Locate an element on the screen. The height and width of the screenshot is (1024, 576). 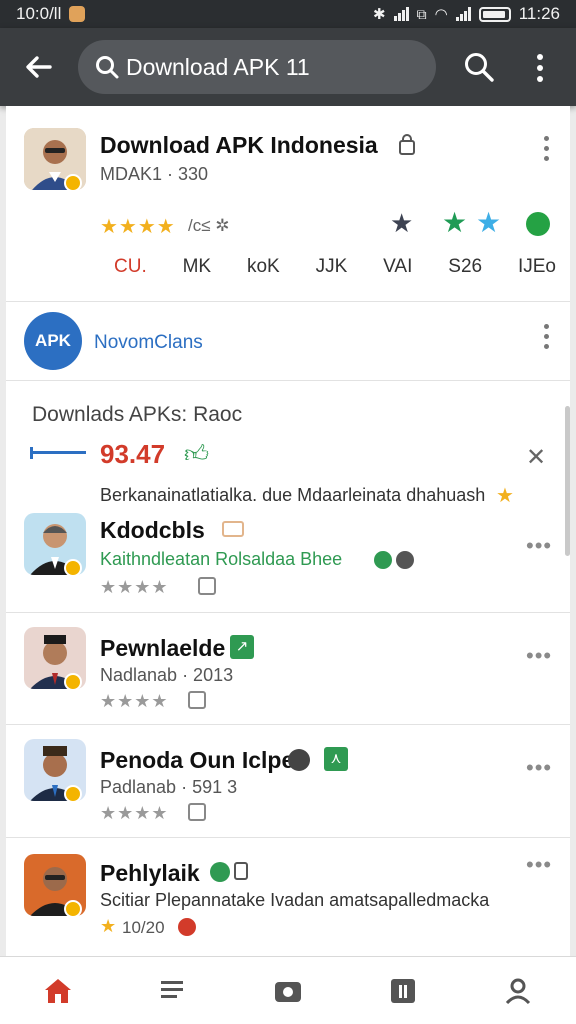
apps-icon is located at coordinates (403, 990).